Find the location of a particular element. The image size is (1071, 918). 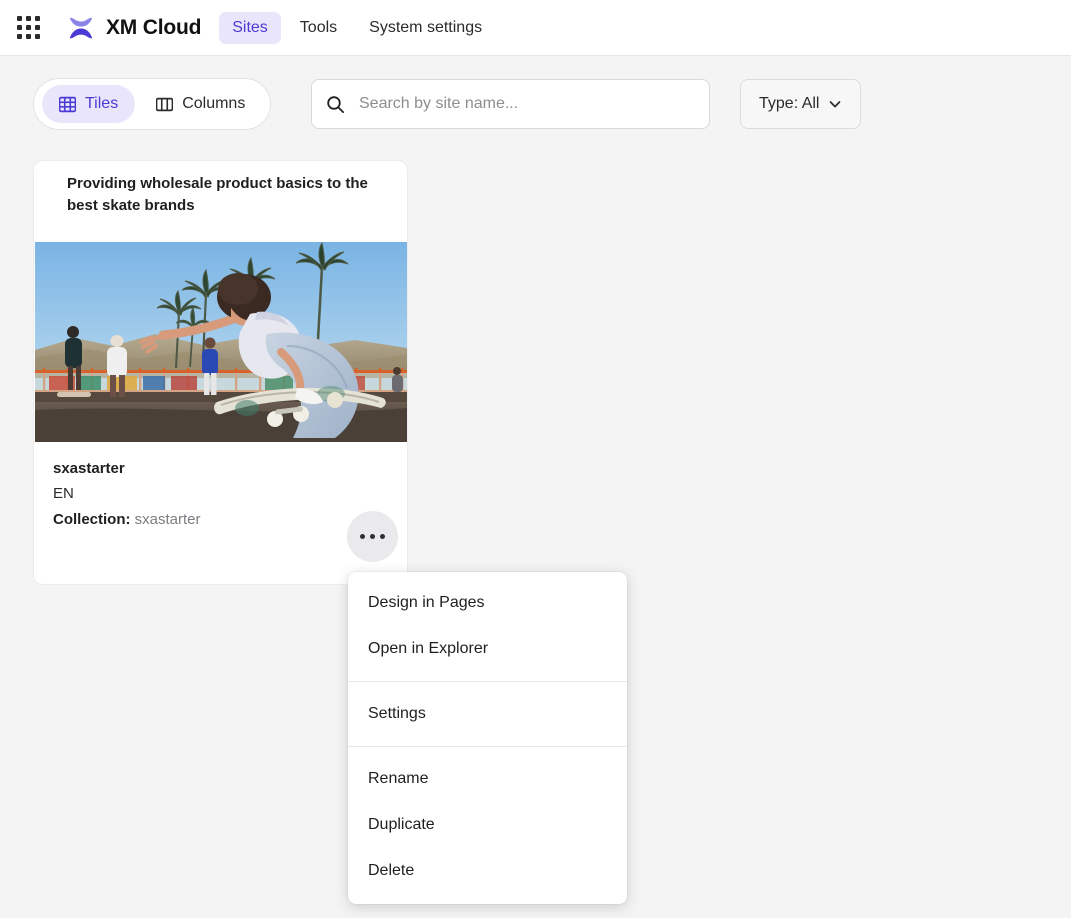

site-collection: Collection: sxastarter is located at coordinates (221, 520).